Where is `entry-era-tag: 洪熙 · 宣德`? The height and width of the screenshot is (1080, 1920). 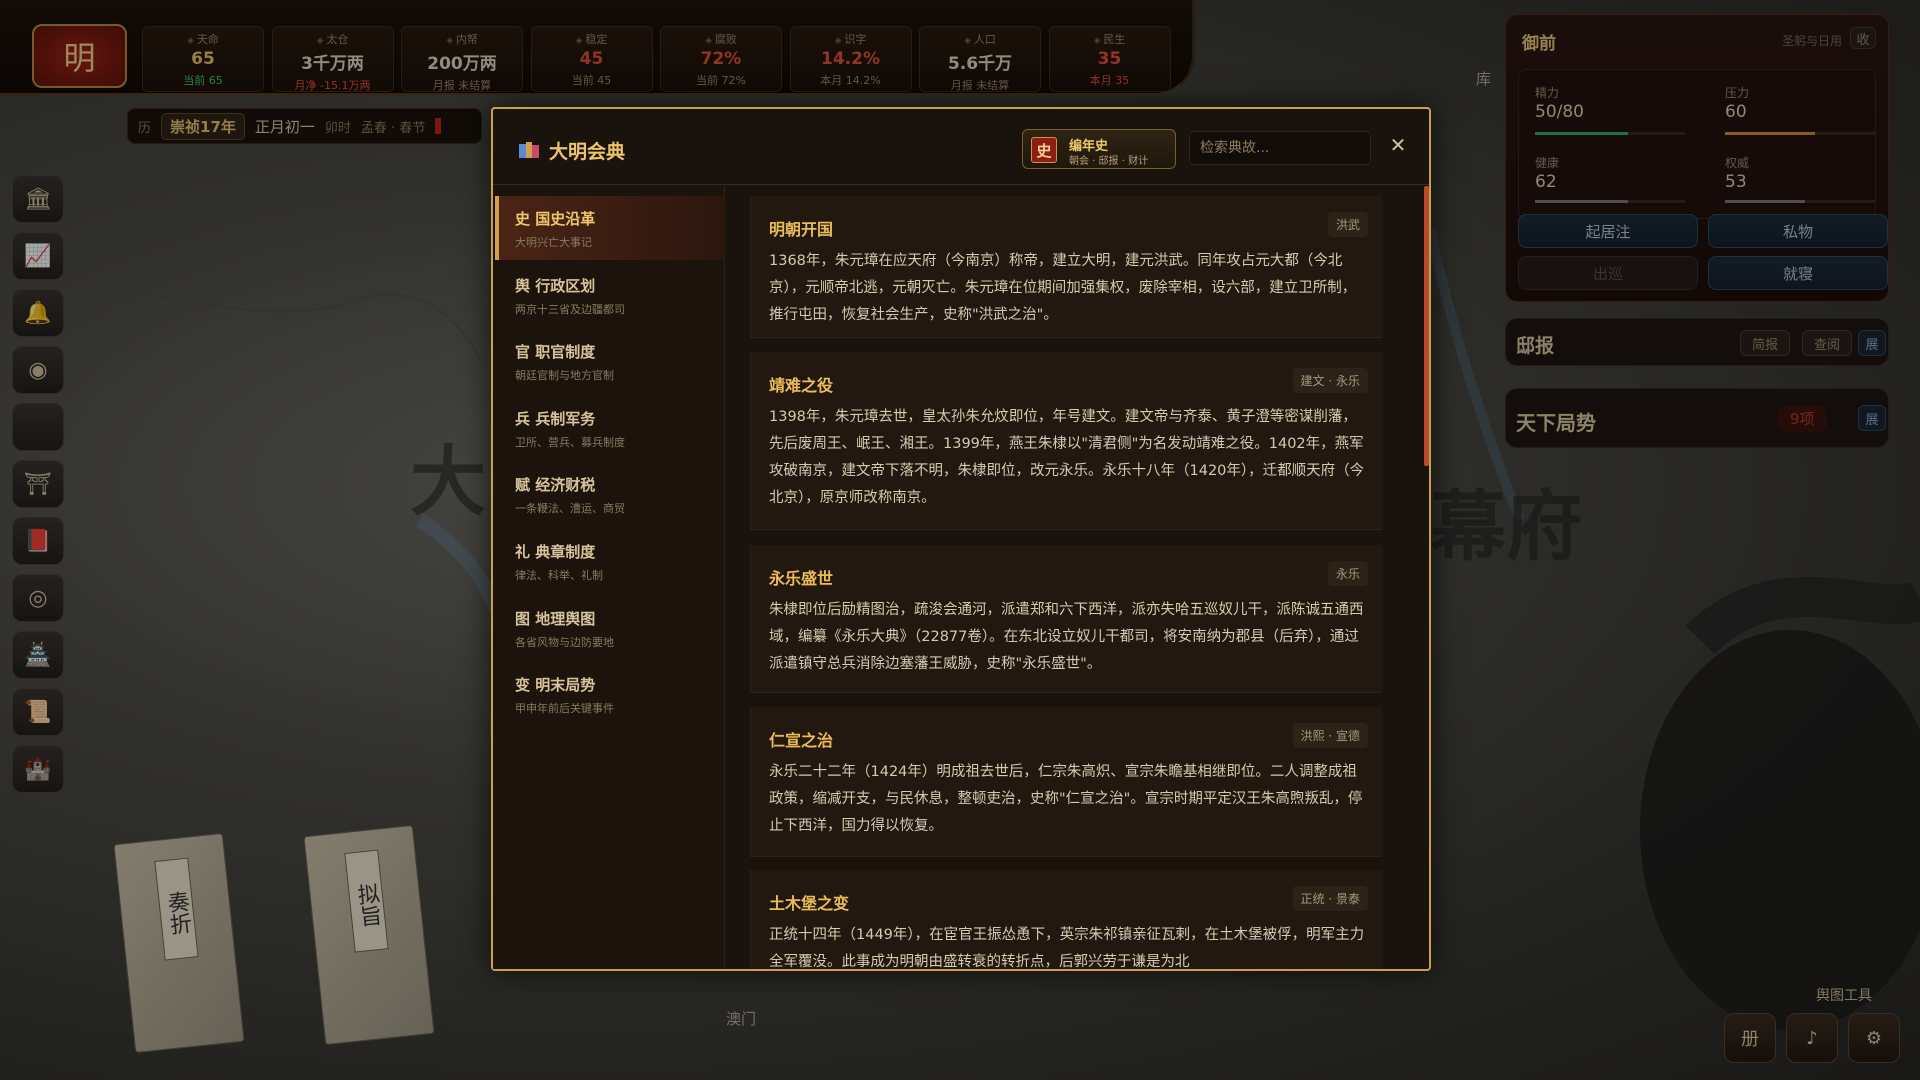 entry-era-tag: 洪熙 · 宣德 is located at coordinates (1330, 735).